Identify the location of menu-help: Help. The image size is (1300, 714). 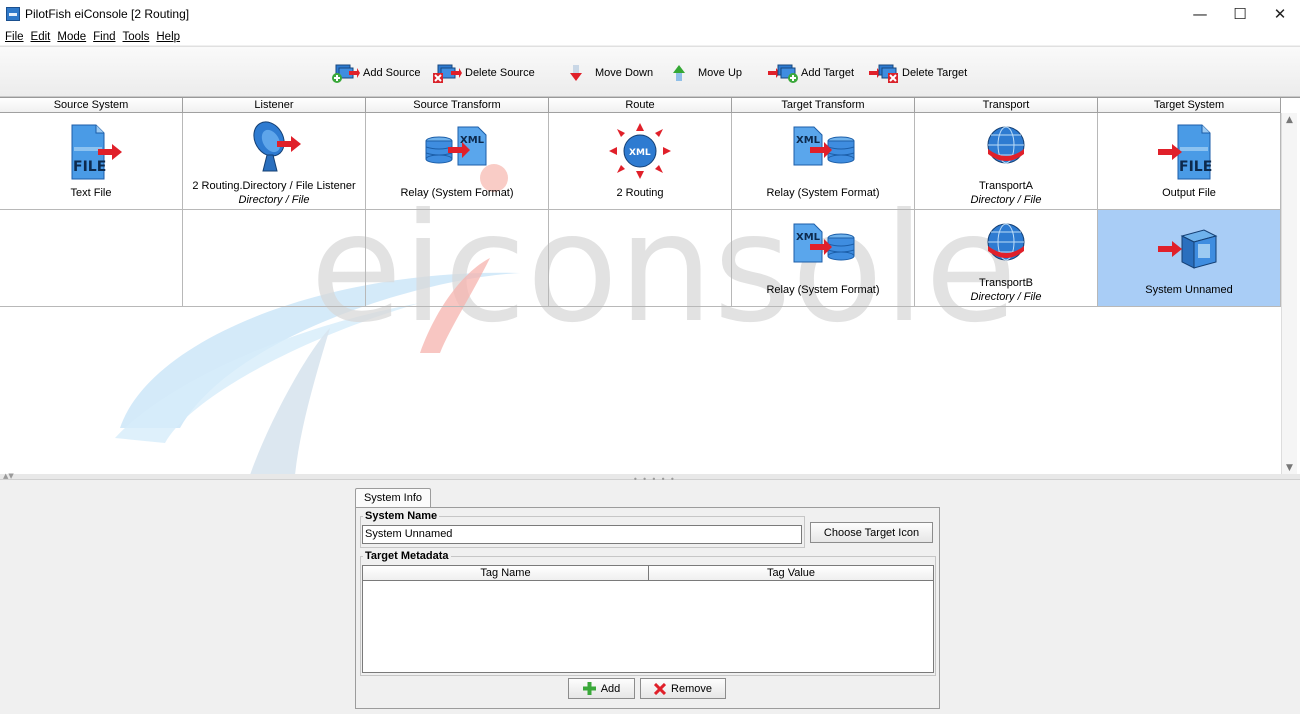
(168, 37).